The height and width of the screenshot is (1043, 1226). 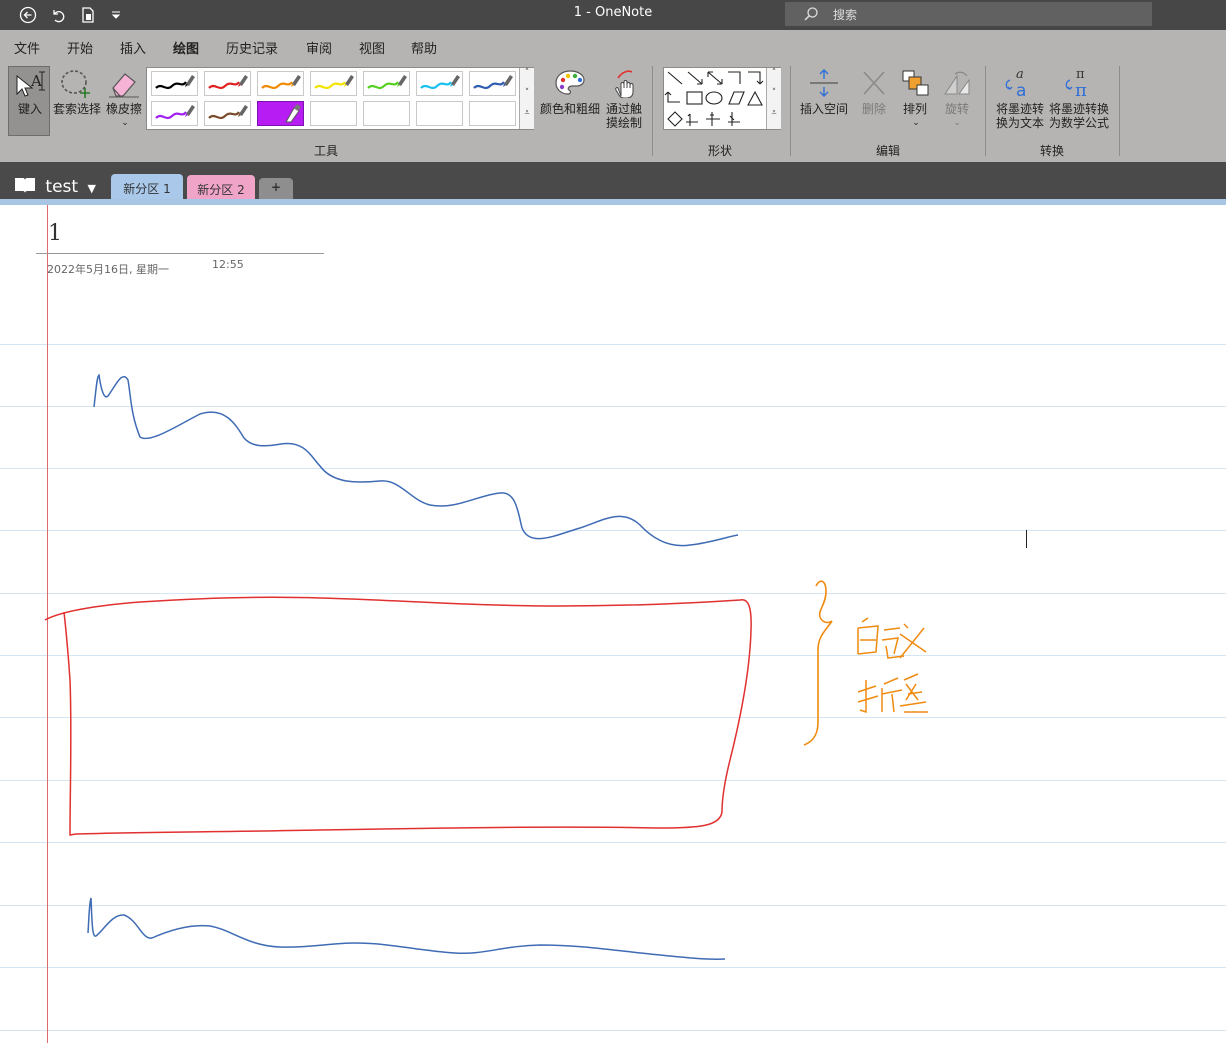 What do you see at coordinates (27, 47) in the screenshot?
I see `menu-file: 文件` at bounding box center [27, 47].